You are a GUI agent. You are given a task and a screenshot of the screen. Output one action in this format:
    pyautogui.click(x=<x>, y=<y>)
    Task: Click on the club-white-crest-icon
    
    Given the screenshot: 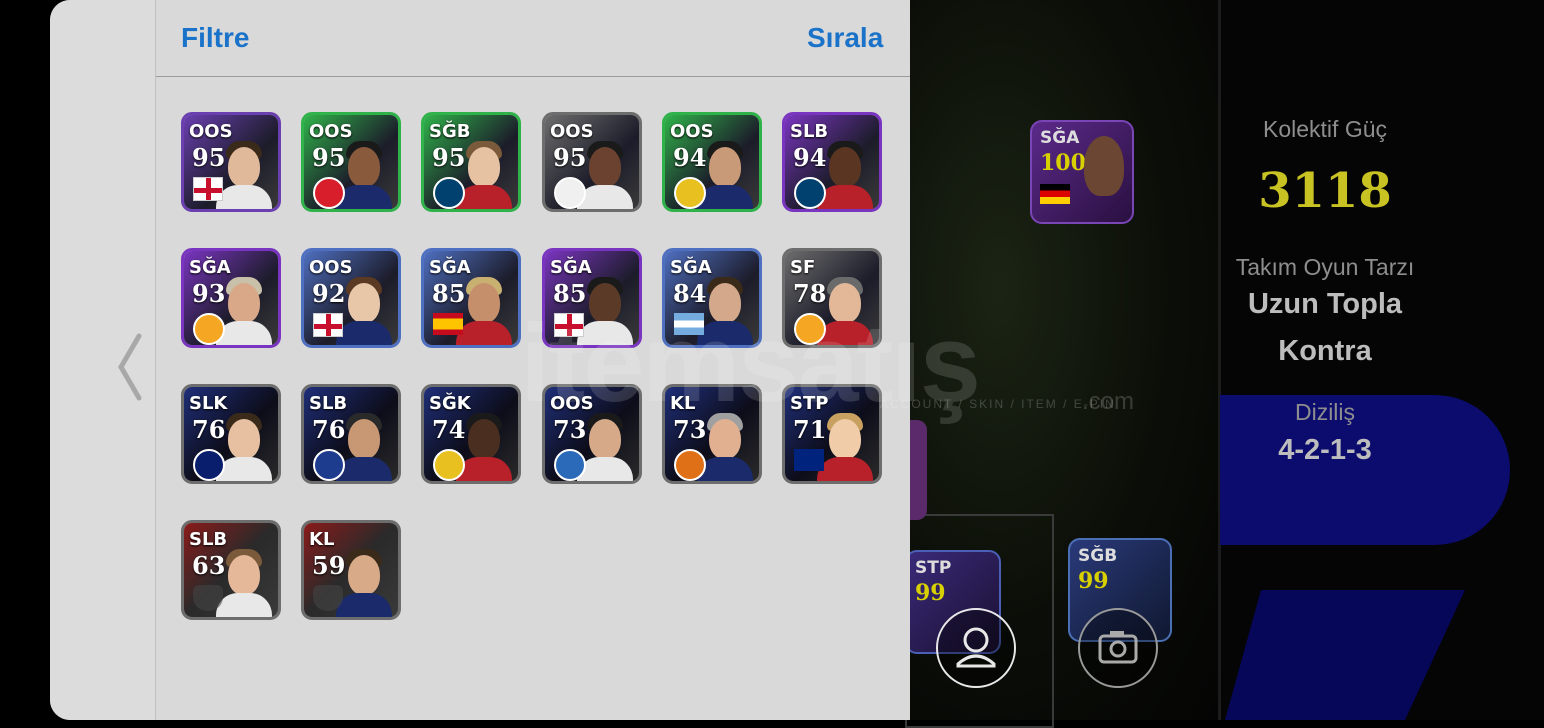 What is the action you would take?
    pyautogui.click(x=570, y=193)
    